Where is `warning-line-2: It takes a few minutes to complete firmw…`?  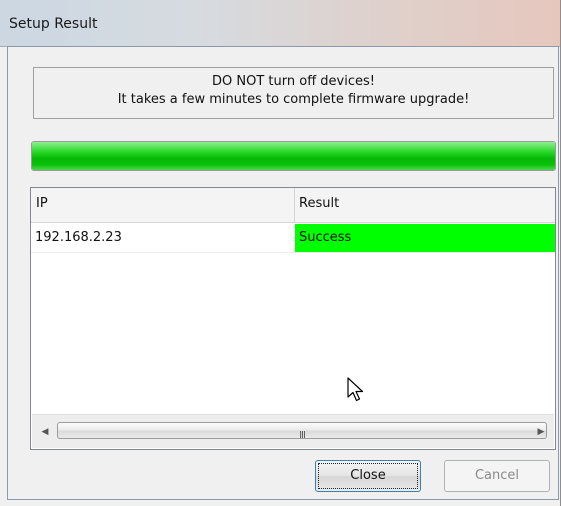 warning-line-2: It takes a few minutes to complete firmw… is located at coordinates (293, 99).